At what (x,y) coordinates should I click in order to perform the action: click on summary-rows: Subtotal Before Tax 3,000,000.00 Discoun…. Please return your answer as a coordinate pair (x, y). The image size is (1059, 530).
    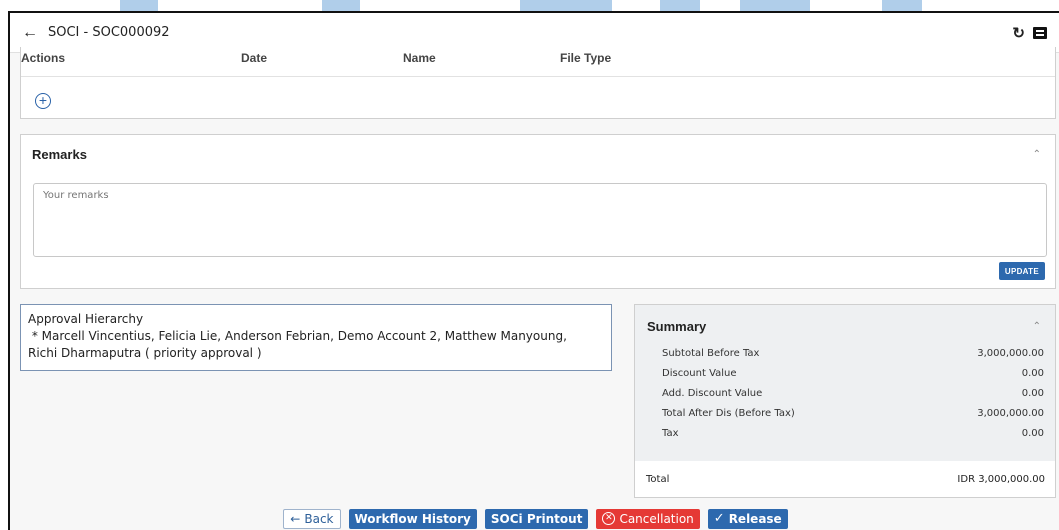
    Looking at the image, I should click on (853, 398).